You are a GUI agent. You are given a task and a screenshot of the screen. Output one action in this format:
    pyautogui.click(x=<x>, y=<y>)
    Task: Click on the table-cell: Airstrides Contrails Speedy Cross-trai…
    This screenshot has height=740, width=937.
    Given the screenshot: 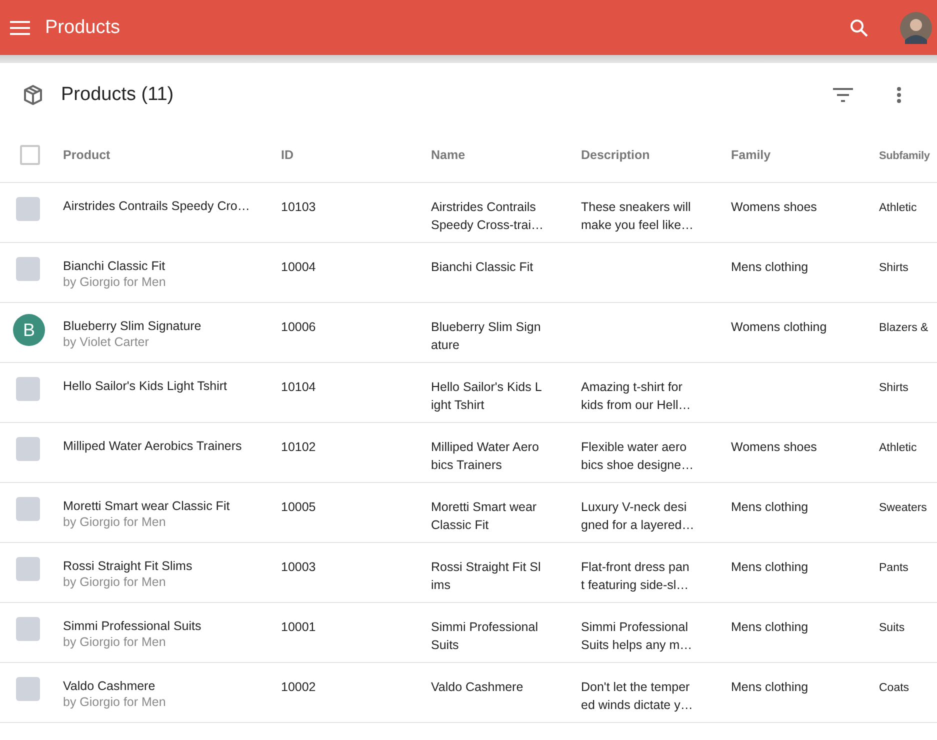 What is the action you would take?
    pyautogui.click(x=487, y=216)
    